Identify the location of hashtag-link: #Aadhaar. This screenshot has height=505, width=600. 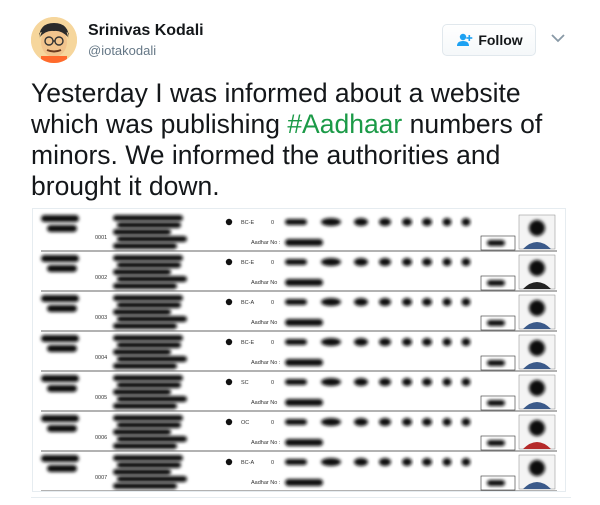
(344, 124).